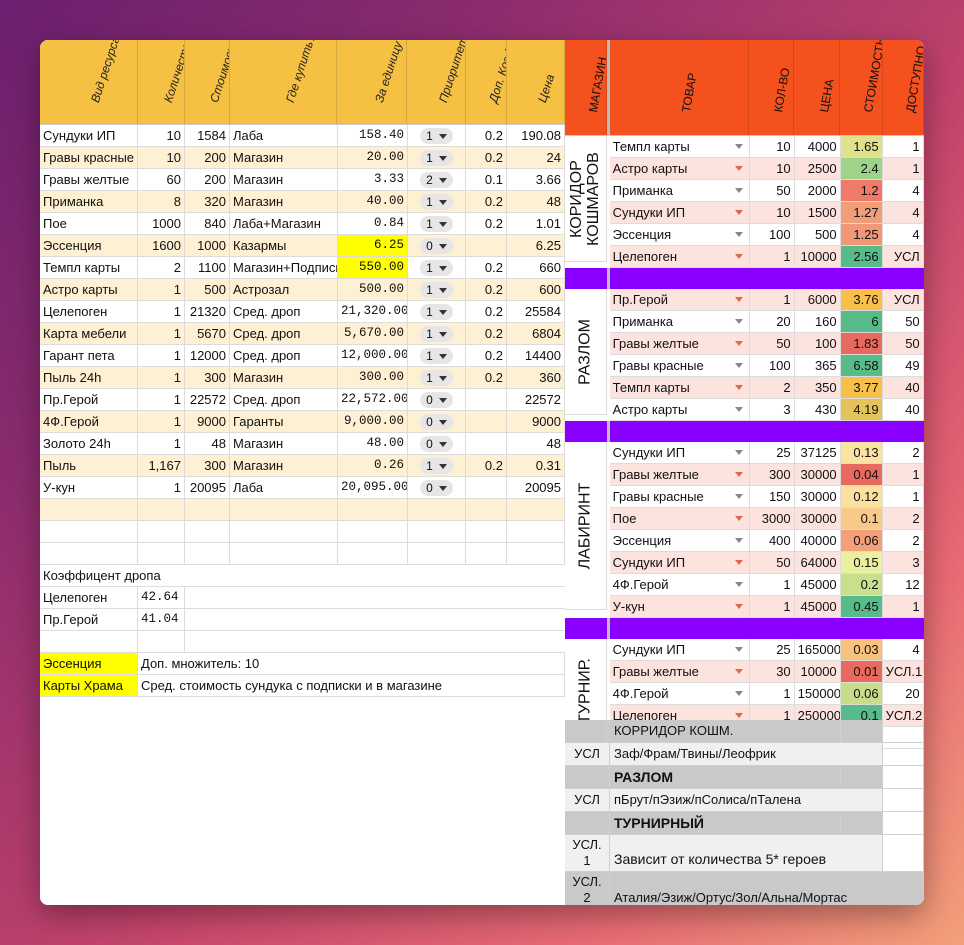 The height and width of the screenshot is (945, 964). Describe the element at coordinates (208, 82) in the screenshot. I see `header-cost: Стоимость` at that location.